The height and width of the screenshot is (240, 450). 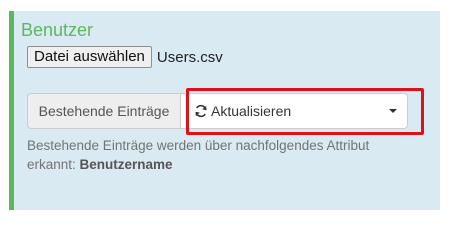 What do you see at coordinates (294, 111) in the screenshot?
I see `existing-entries-dropdown: Aktualisieren` at bounding box center [294, 111].